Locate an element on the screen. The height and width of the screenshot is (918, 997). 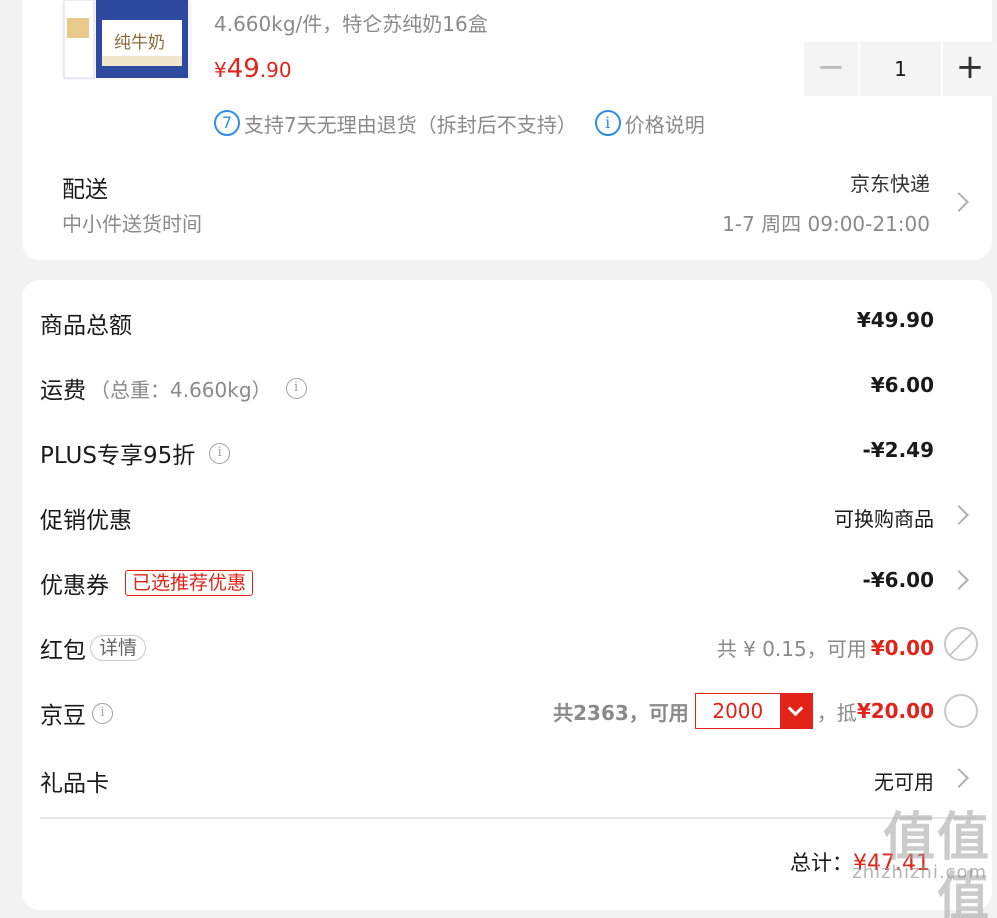
giftcard-label: 礼品卡 is located at coordinates (74, 784).